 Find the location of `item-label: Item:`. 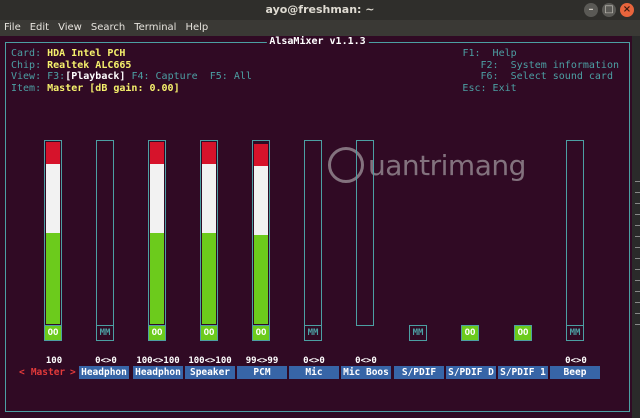

item-label: Item: is located at coordinates (26, 88).